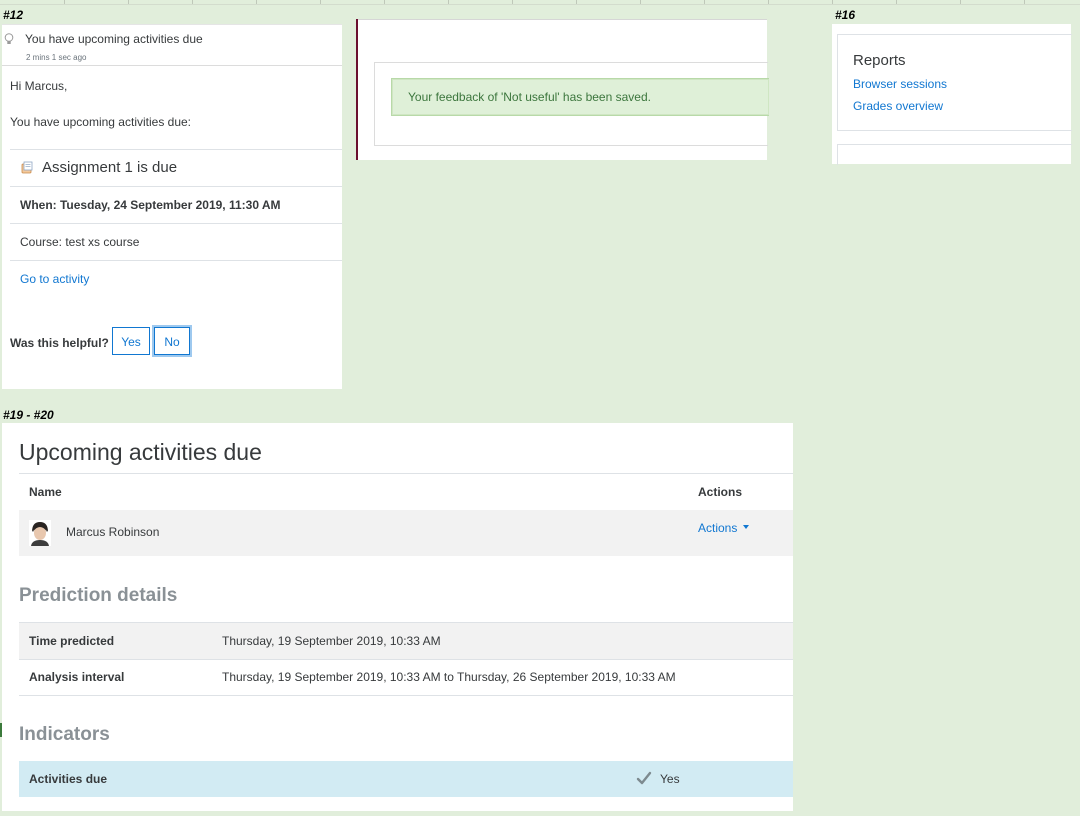  I want to click on indicator-label: Activities due, so click(68, 779).